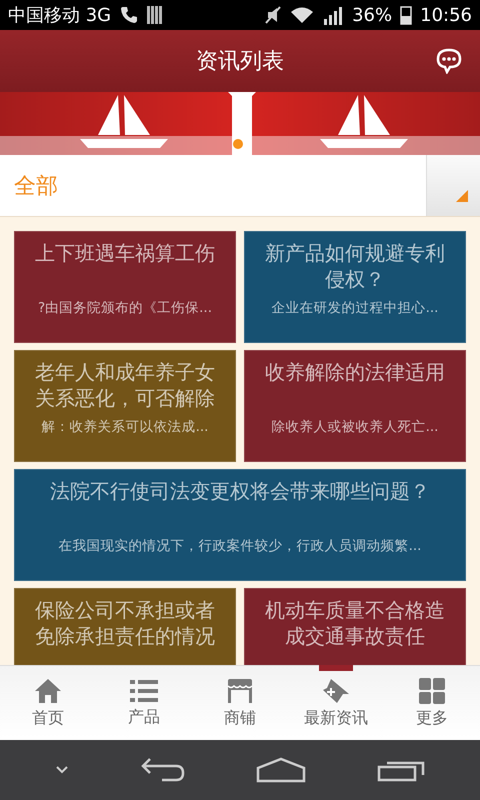 The height and width of the screenshot is (800, 480). What do you see at coordinates (355, 623) in the screenshot?
I see `article-title: 机动车质量不合格造成交通事故责任` at bounding box center [355, 623].